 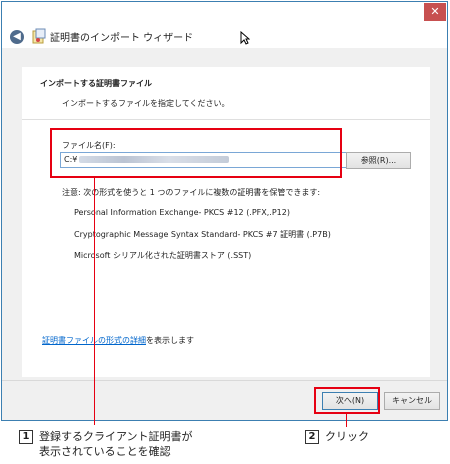 I want to click on callout-2-leader, so click(x=346, y=420).